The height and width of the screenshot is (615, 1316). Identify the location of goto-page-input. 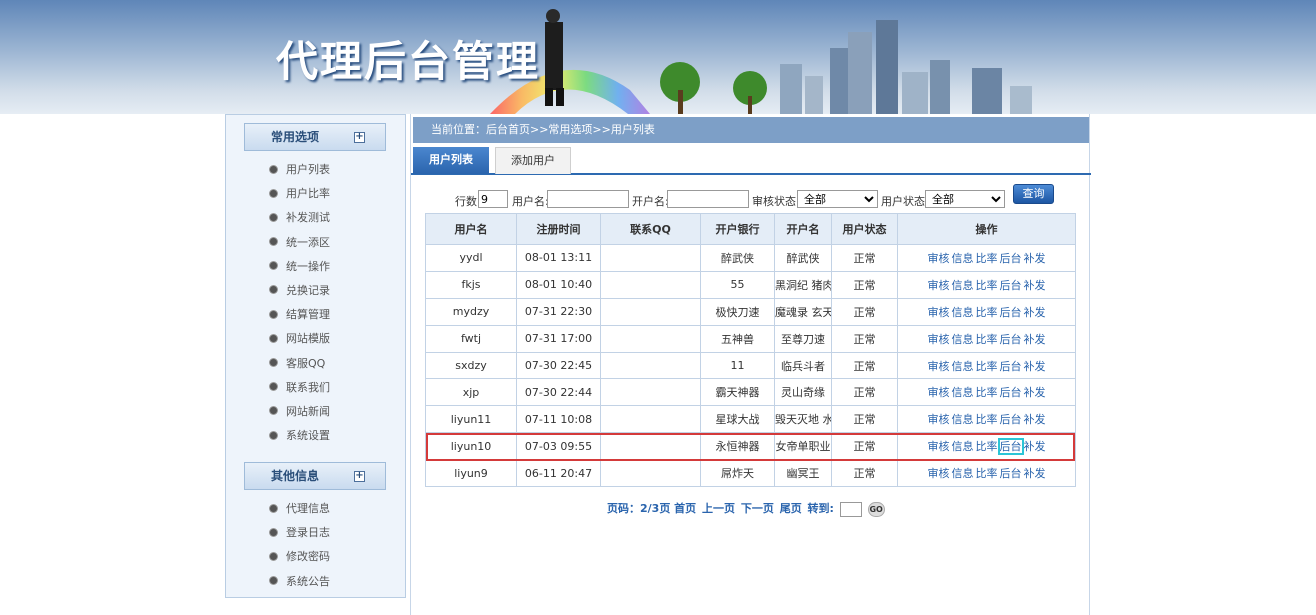
(850, 509).